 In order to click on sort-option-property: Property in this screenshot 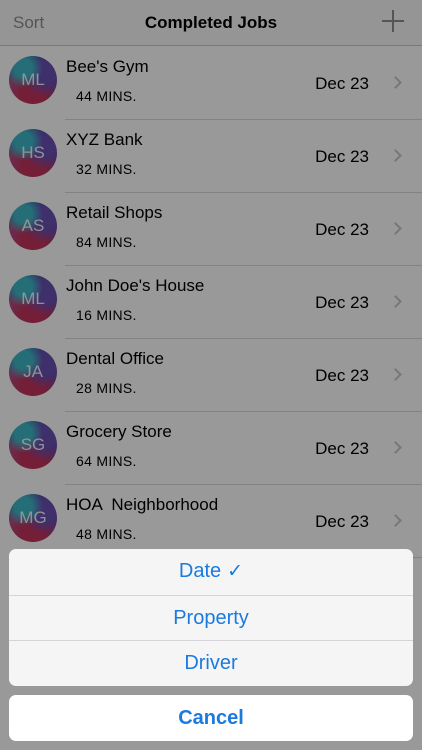, I will do `click(211, 617)`.